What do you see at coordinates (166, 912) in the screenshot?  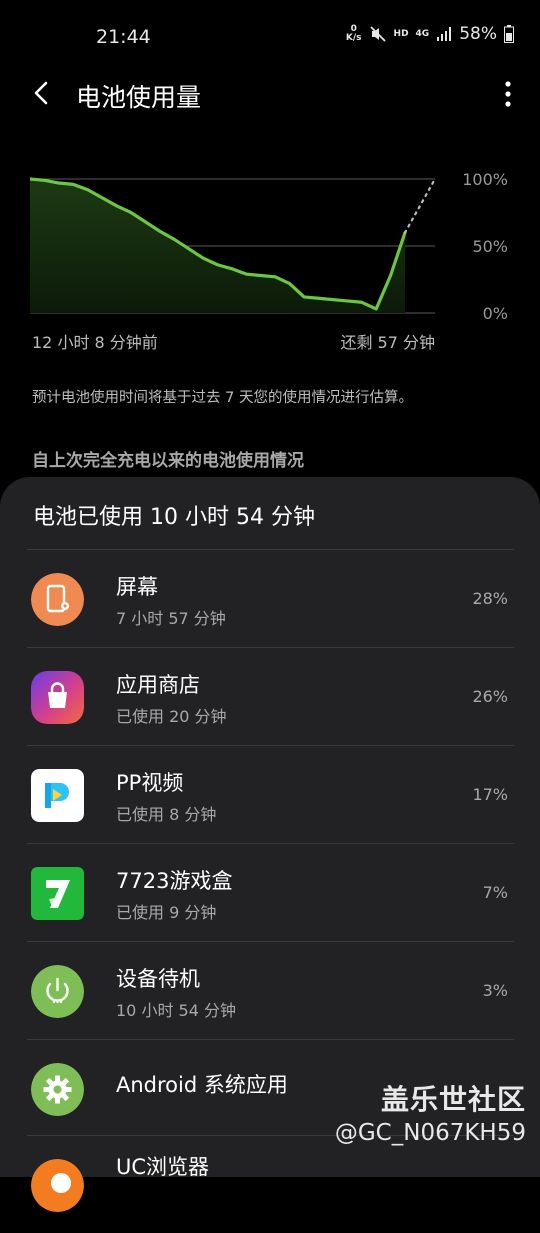 I see `app-usage-time: 已使用 9 分钟` at bounding box center [166, 912].